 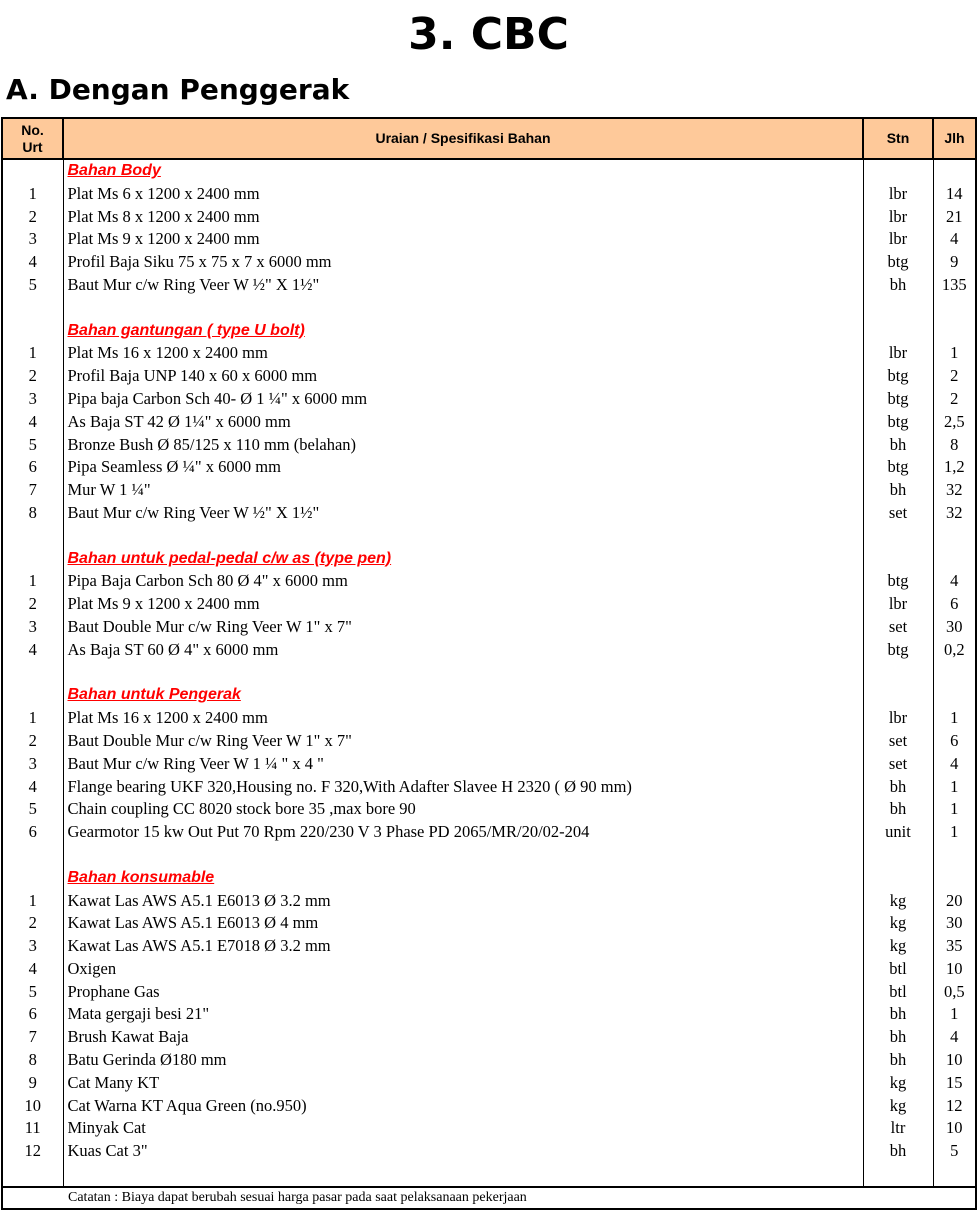 I want to click on item-unit: btl, so click(x=898, y=992).